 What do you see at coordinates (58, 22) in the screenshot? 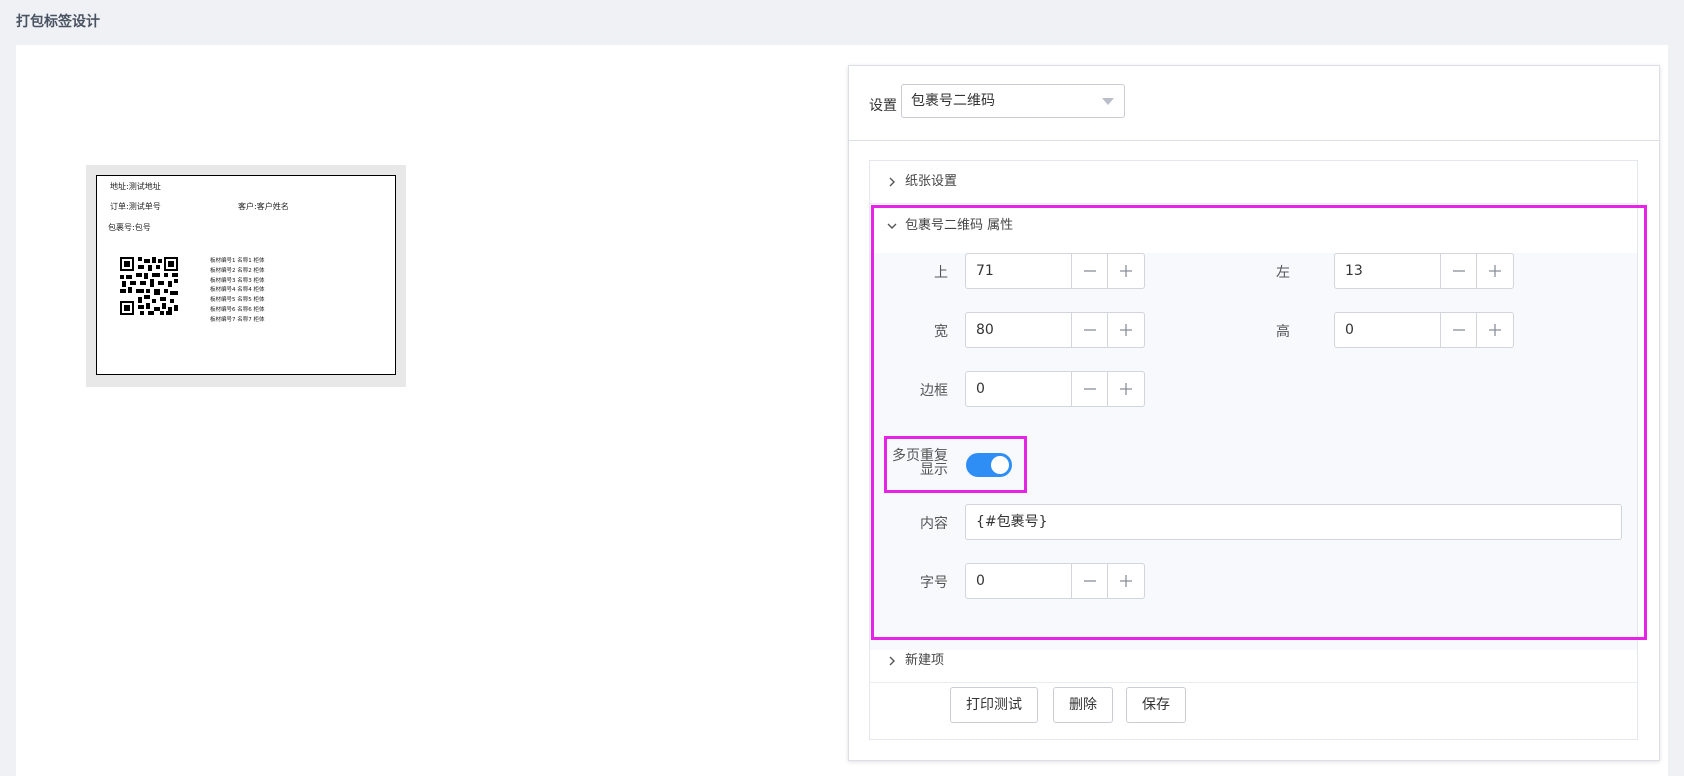
I see `page-title: 打包标签设计` at bounding box center [58, 22].